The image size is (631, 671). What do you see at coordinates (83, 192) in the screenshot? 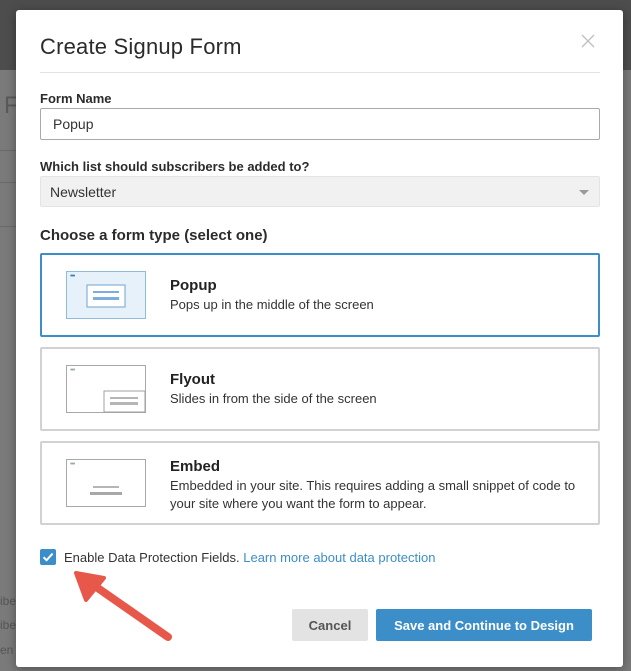
I see `list-select-value: Newsletter` at bounding box center [83, 192].